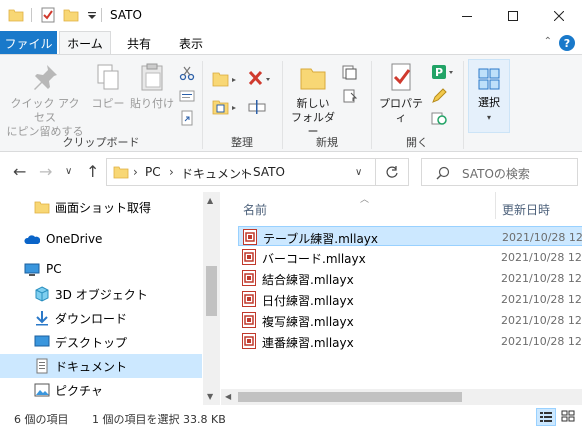  What do you see at coordinates (559, 15) in the screenshot?
I see `close-button` at bounding box center [559, 15].